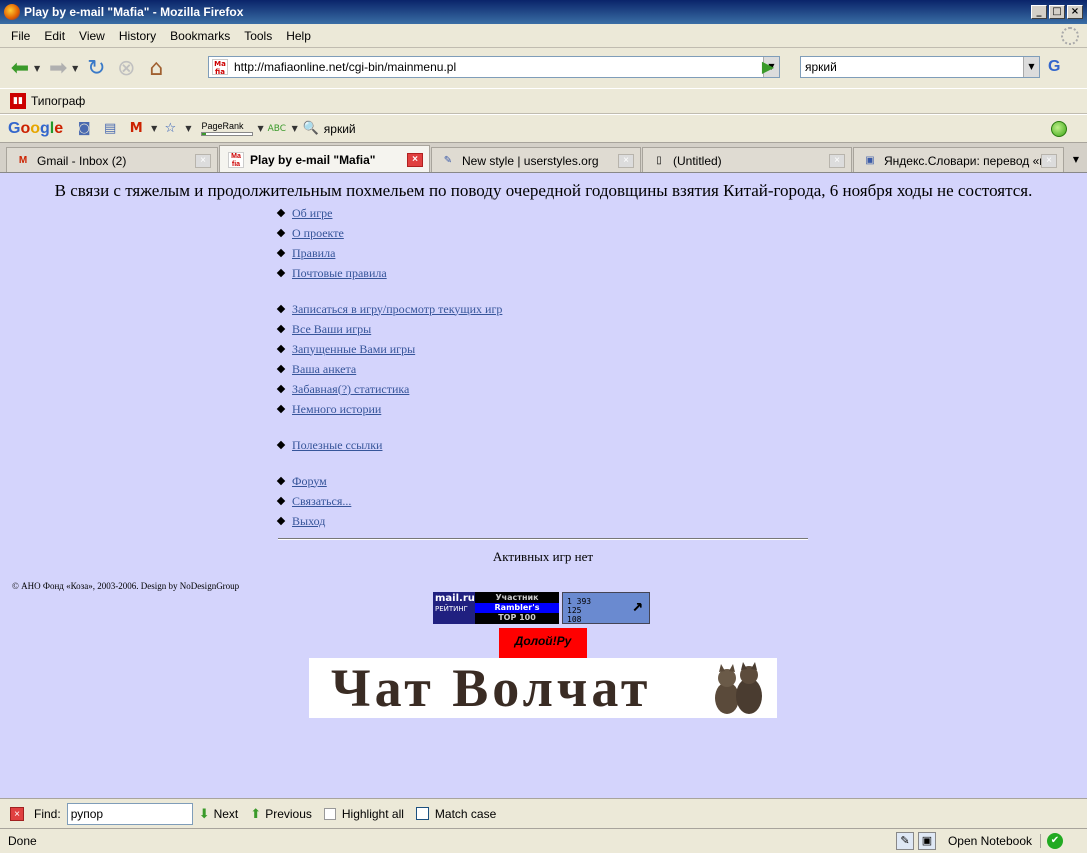 The width and height of the screenshot is (1087, 853). Describe the element at coordinates (58, 101) in the screenshot. I see `bookmark-typograf: Типограф` at that location.